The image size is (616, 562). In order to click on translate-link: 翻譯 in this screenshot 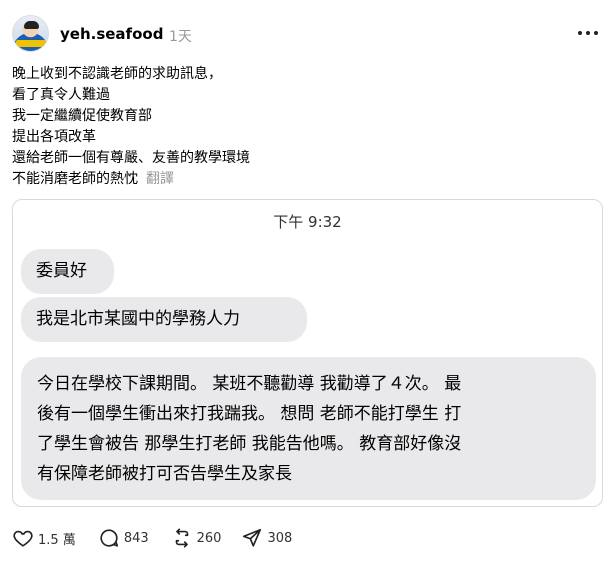, I will do `click(160, 179)`.